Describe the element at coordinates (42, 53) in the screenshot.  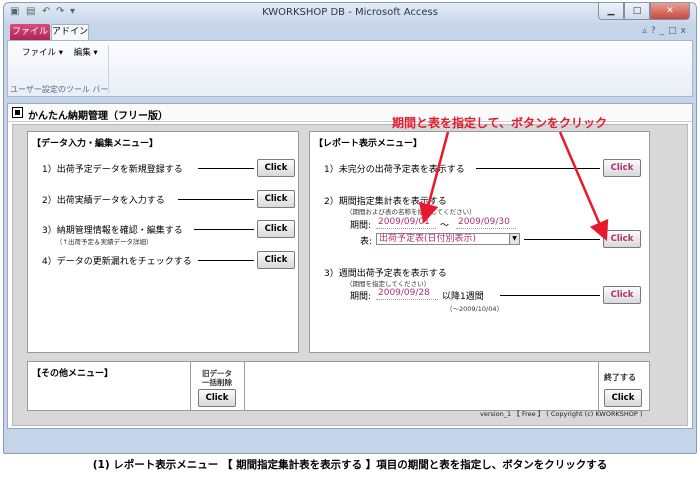
I see `menu-file: ファイル ▾` at that location.